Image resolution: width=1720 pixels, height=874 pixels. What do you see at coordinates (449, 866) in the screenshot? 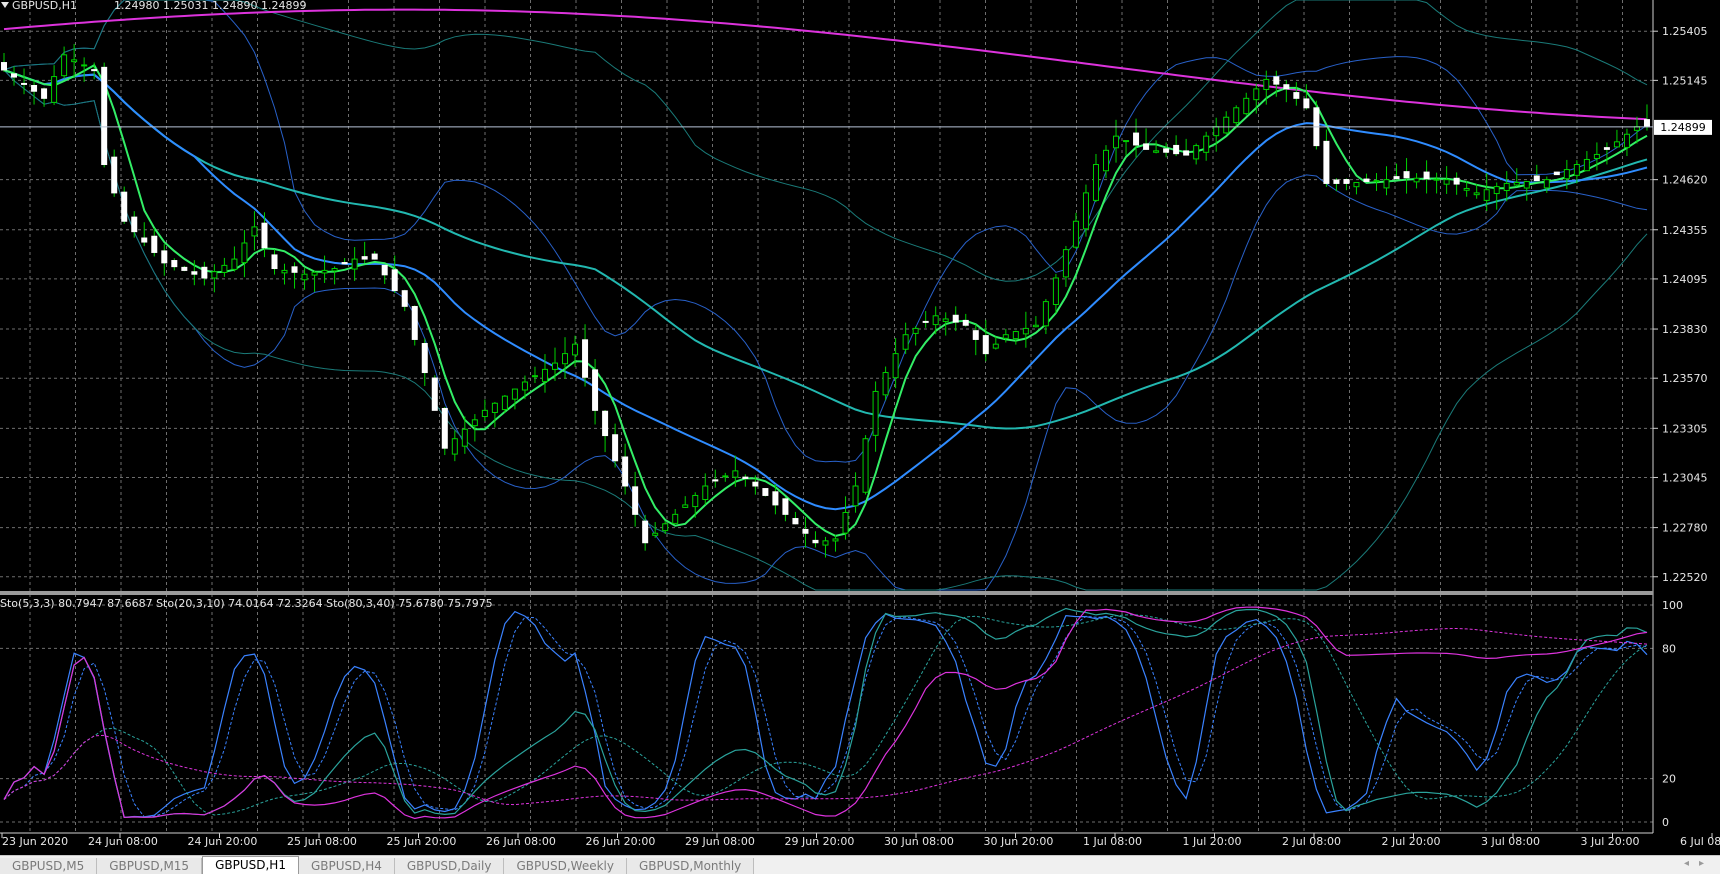
I see `tab-gbpusd-daily: GBPUSD,Daily` at bounding box center [449, 866].